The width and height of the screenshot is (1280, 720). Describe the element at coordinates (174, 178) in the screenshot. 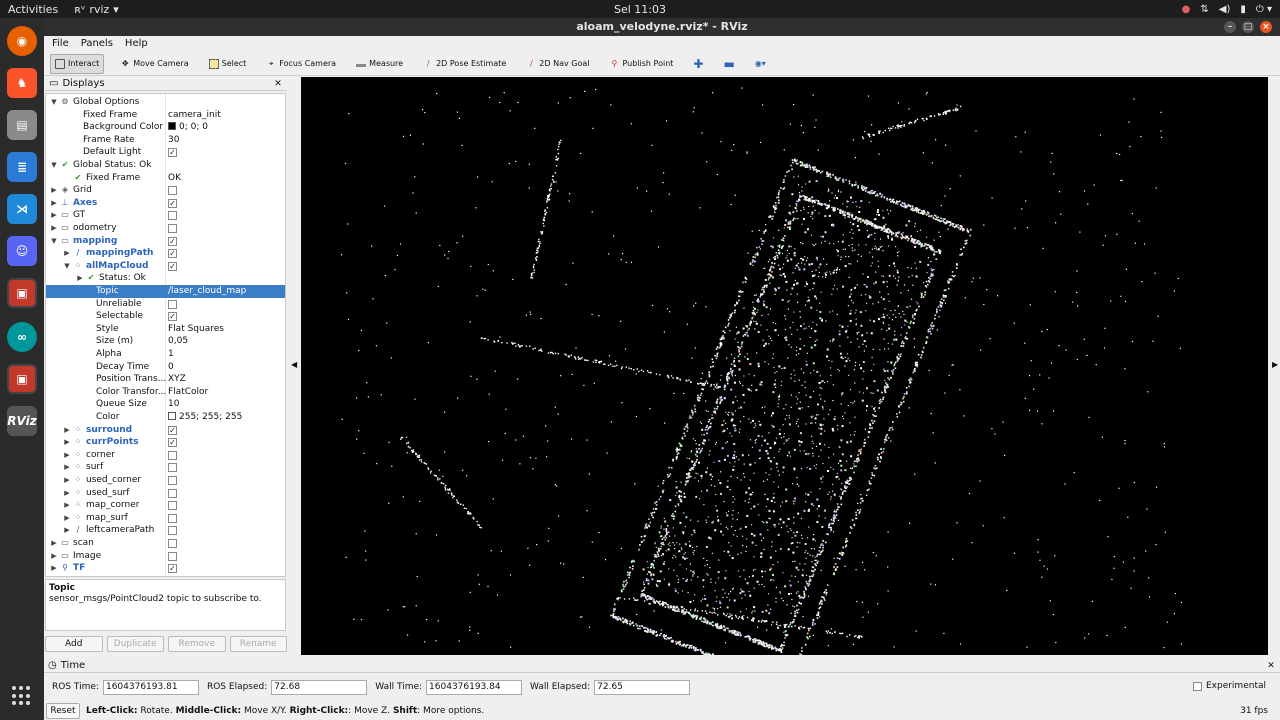

I see `display-row-value: OK` at that location.